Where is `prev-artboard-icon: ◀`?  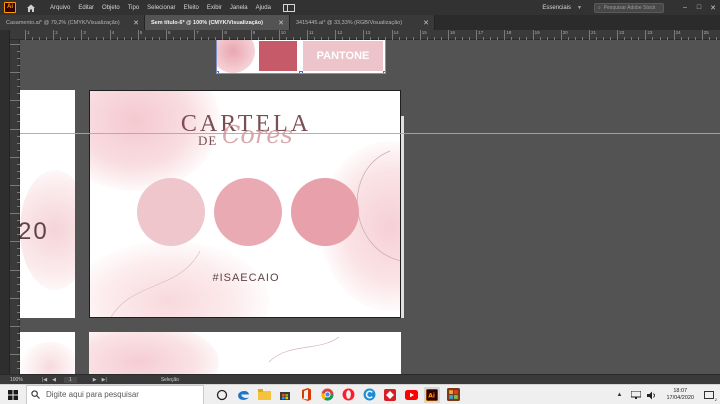 prev-artboard-icon: ◀ is located at coordinates (54, 380).